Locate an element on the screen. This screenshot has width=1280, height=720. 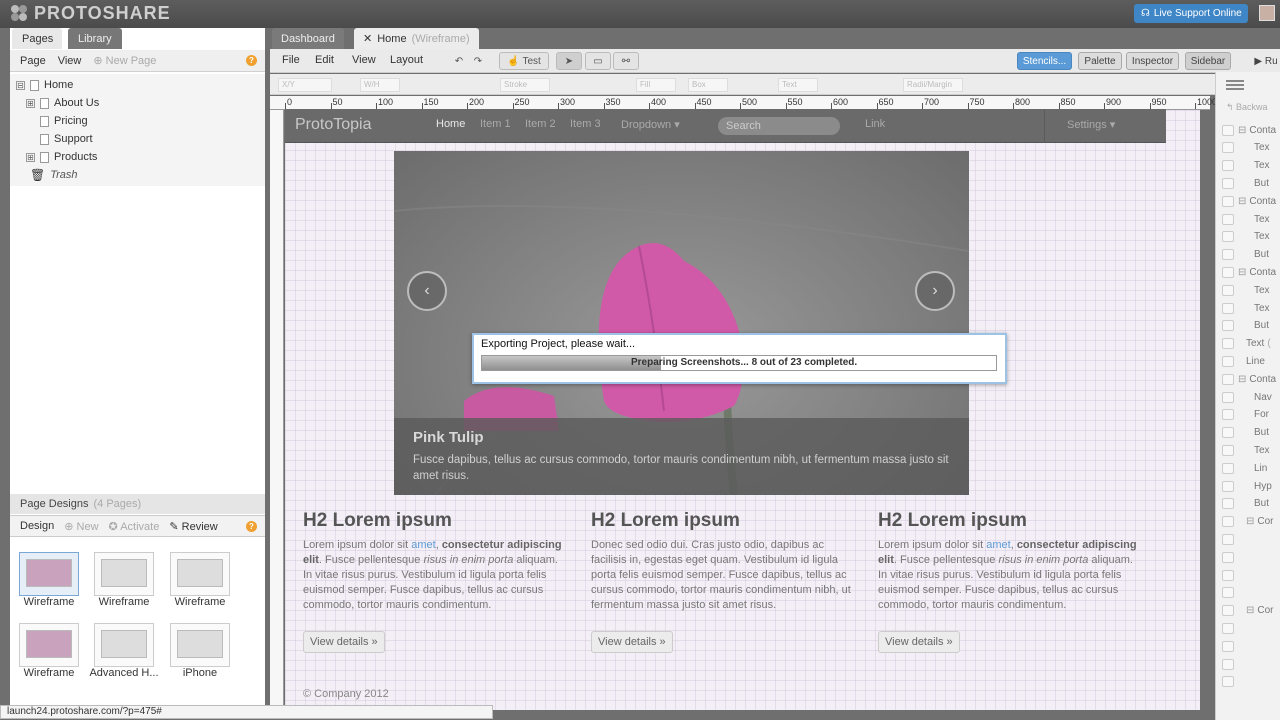
menu-view: View is located at coordinates (364, 60).